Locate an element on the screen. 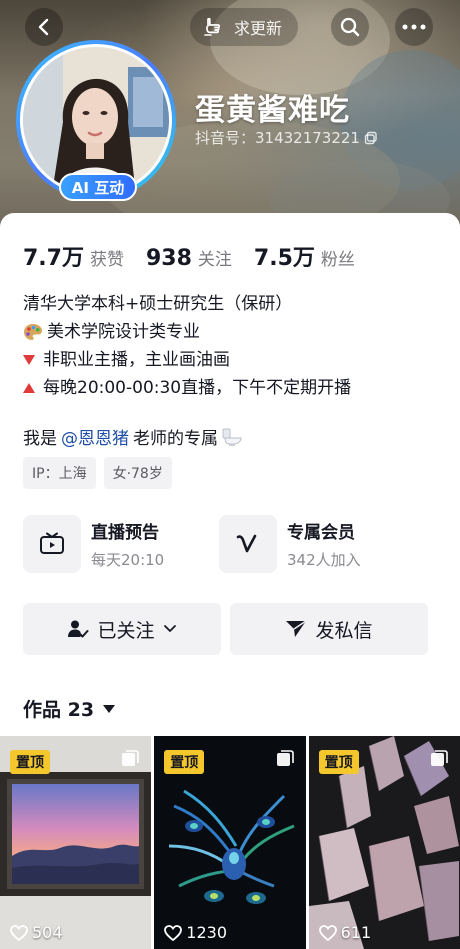 This screenshot has width=460, height=949. like-count: 504 is located at coordinates (36, 932).